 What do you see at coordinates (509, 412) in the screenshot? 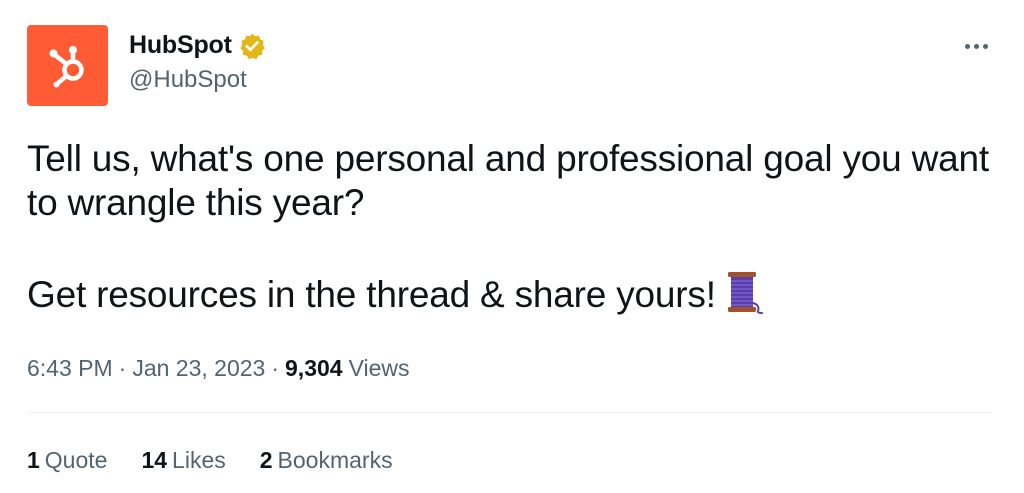
I see `divider` at bounding box center [509, 412].